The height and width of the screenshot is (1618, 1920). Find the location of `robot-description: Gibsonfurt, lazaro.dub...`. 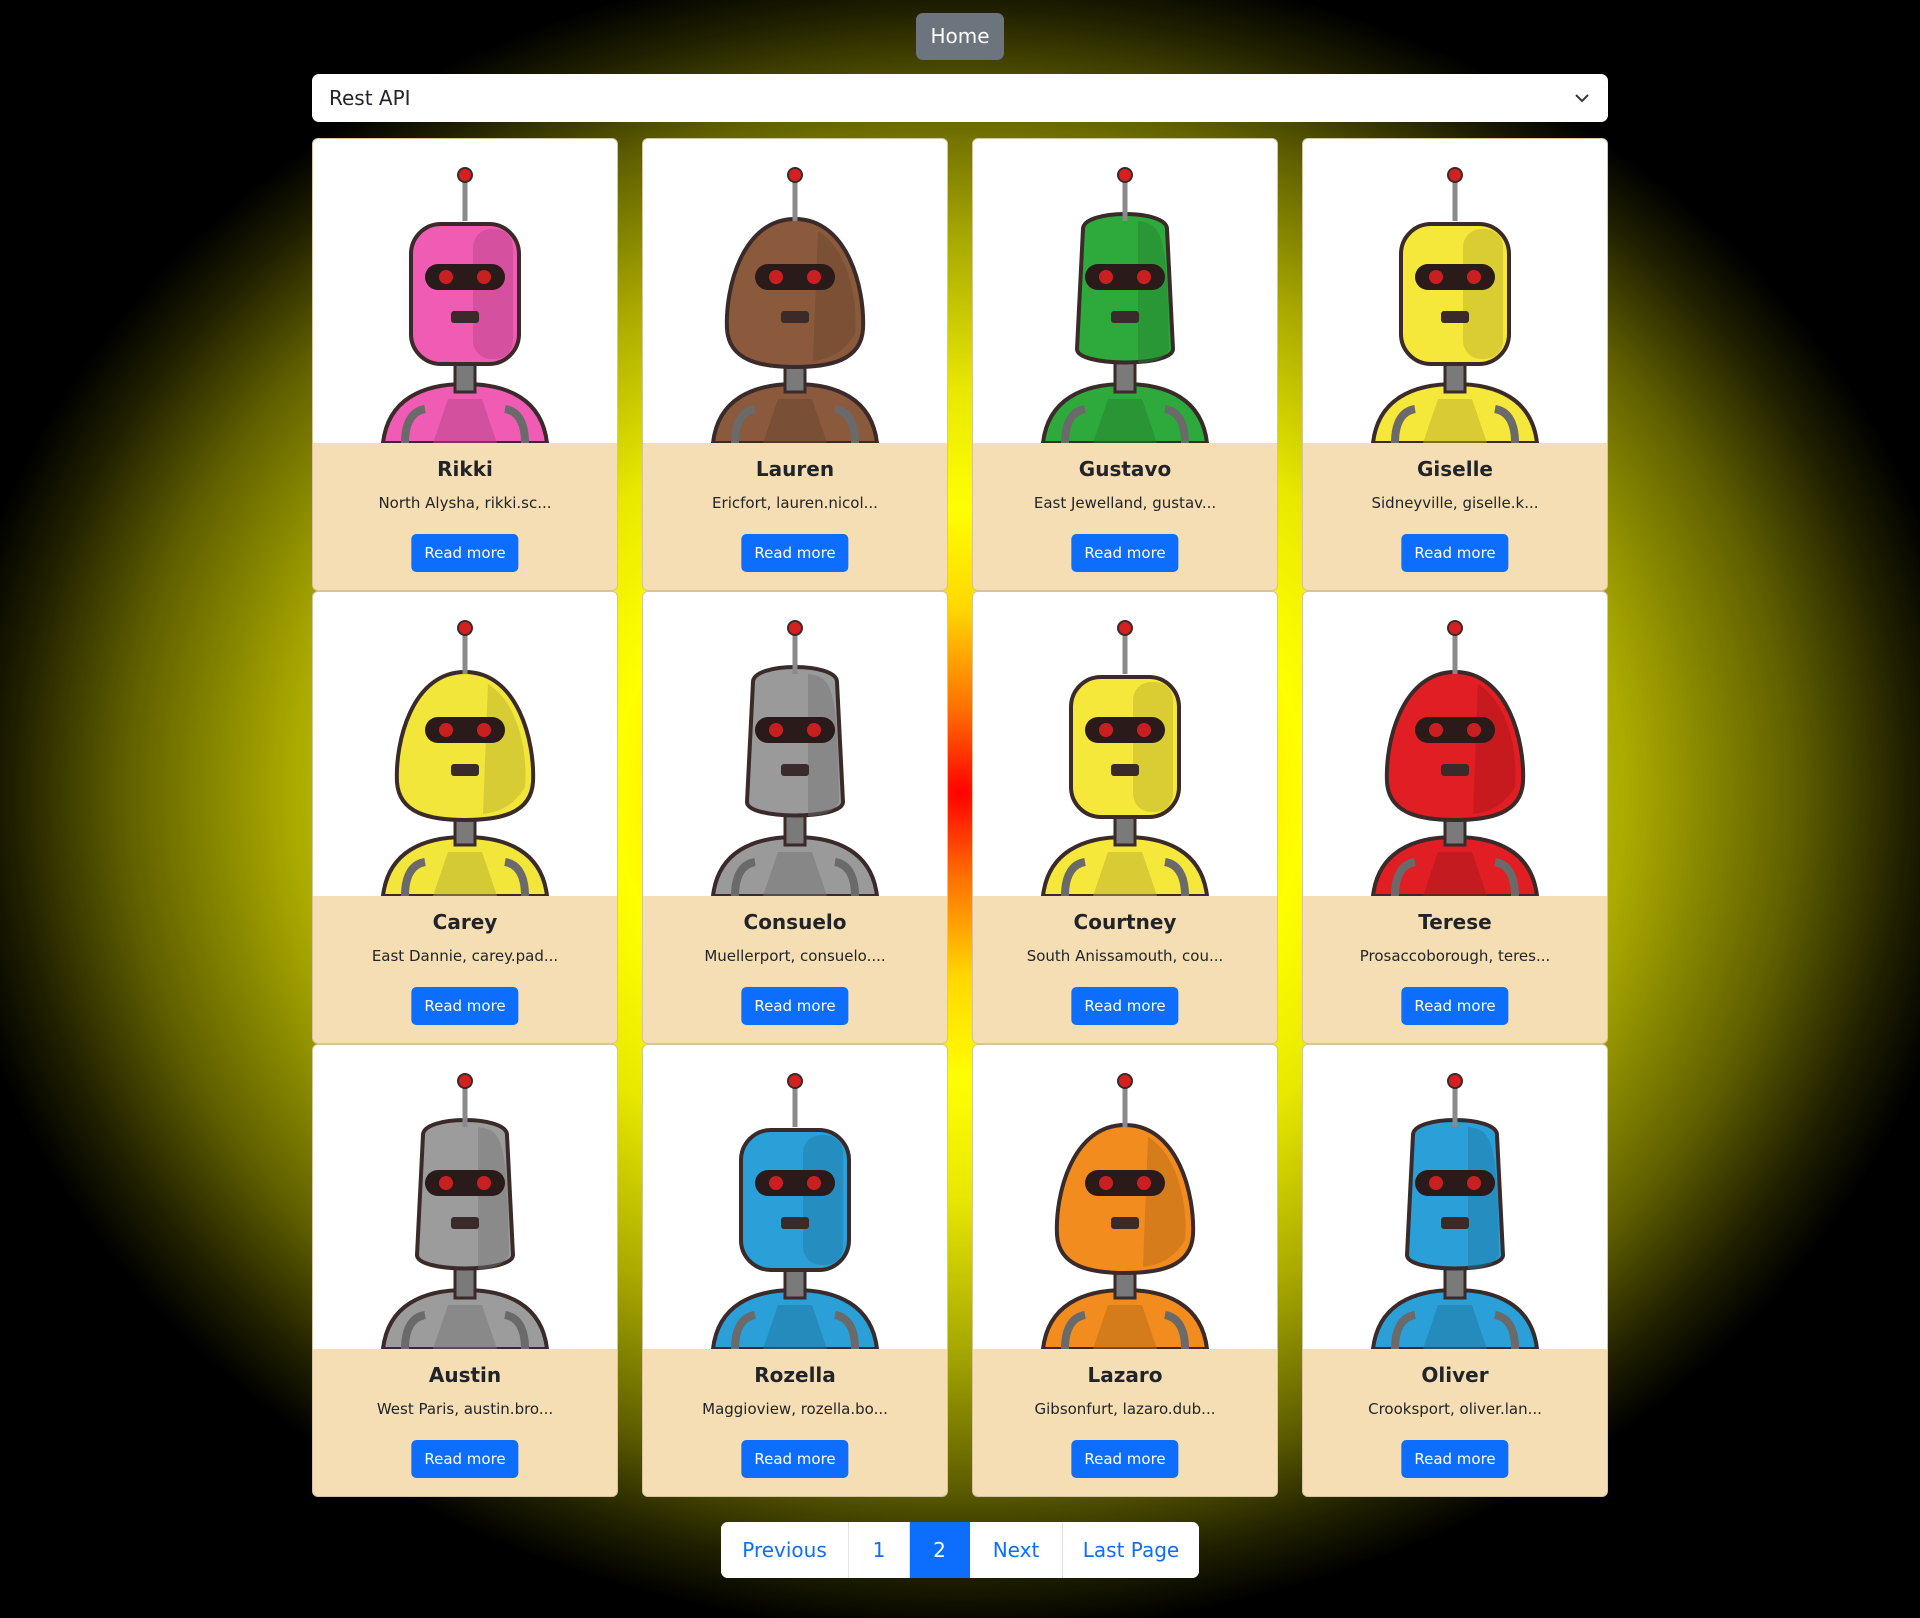

robot-description: Gibsonfurt, lazaro.dub... is located at coordinates (1125, 1409).